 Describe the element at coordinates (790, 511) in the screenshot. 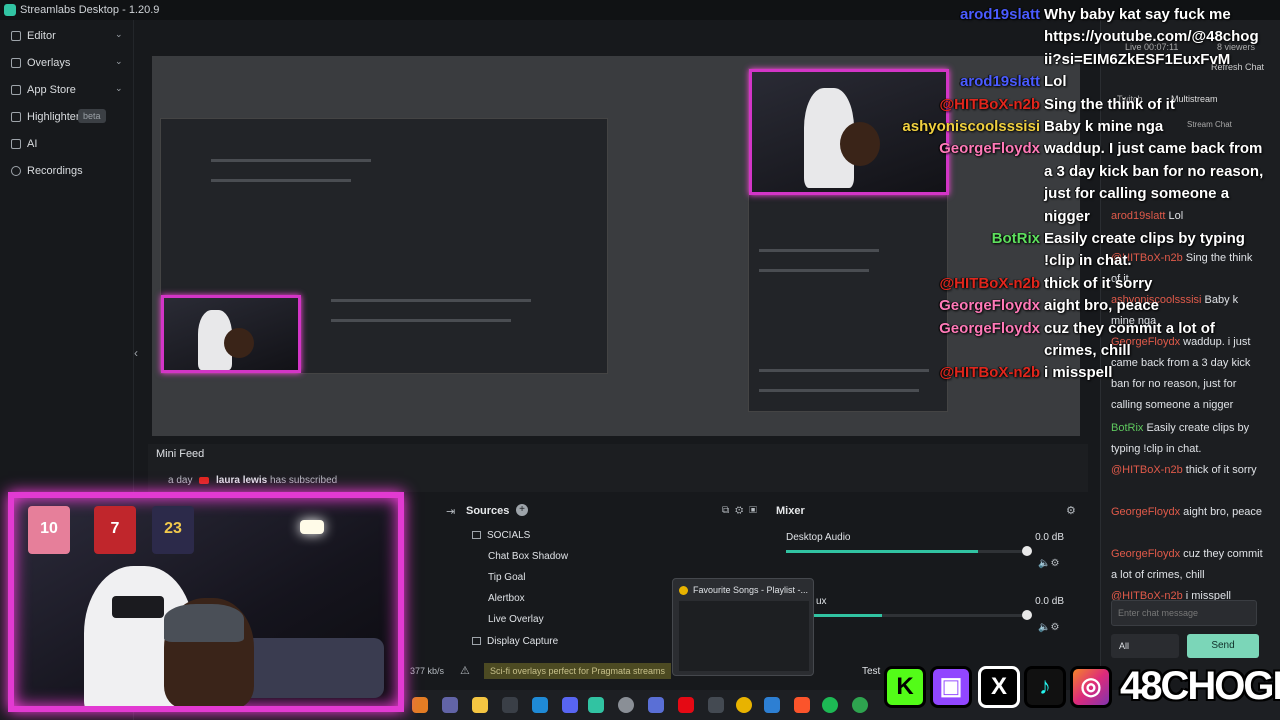

I see `mixer-title: Mixer` at that location.